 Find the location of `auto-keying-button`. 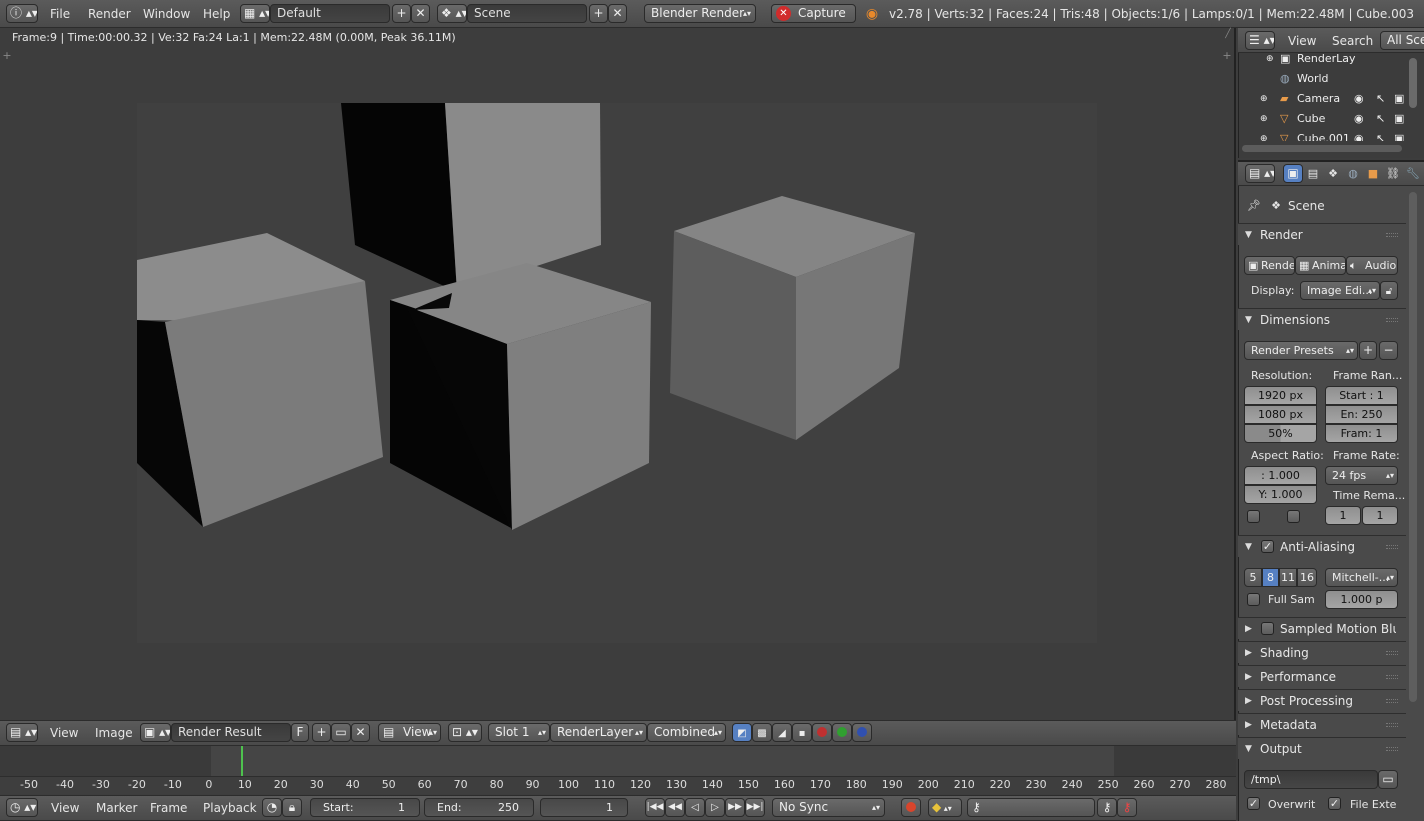

auto-keying-button is located at coordinates (911, 807).